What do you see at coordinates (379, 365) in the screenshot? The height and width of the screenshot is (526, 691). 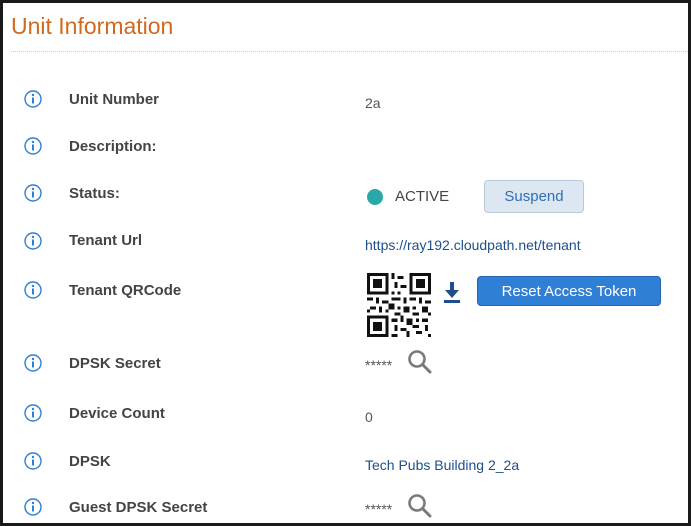 I see `dpsk-secret-masked-value: *****` at bounding box center [379, 365].